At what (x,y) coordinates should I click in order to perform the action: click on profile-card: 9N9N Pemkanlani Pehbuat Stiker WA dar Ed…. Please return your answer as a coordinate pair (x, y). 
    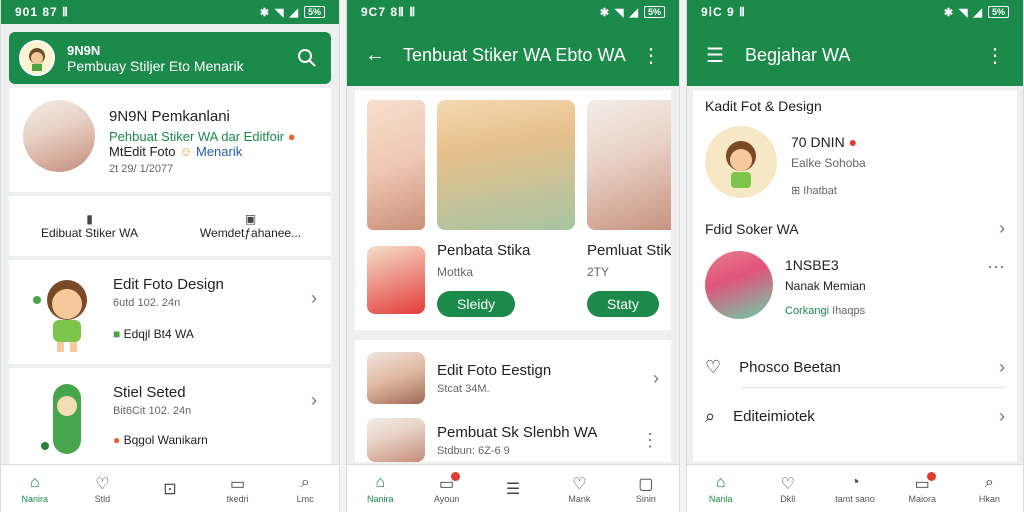
    Looking at the image, I should click on (170, 140).